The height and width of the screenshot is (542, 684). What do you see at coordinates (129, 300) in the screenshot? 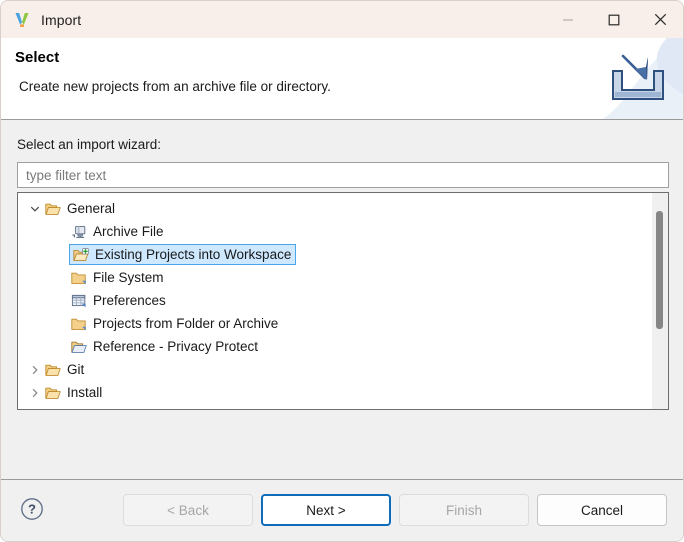
I see `tree-row-label: Preferences` at bounding box center [129, 300].